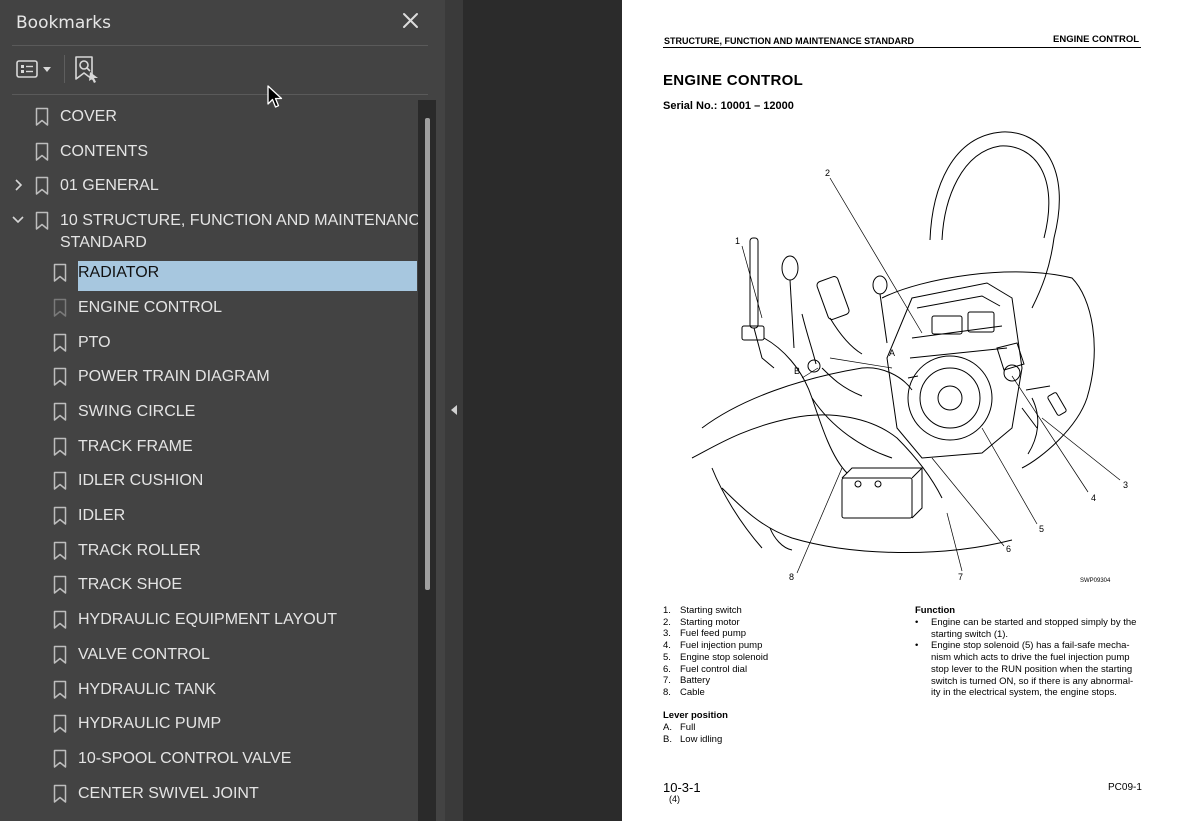  I want to click on collapse-panel-button, so click(454, 410).